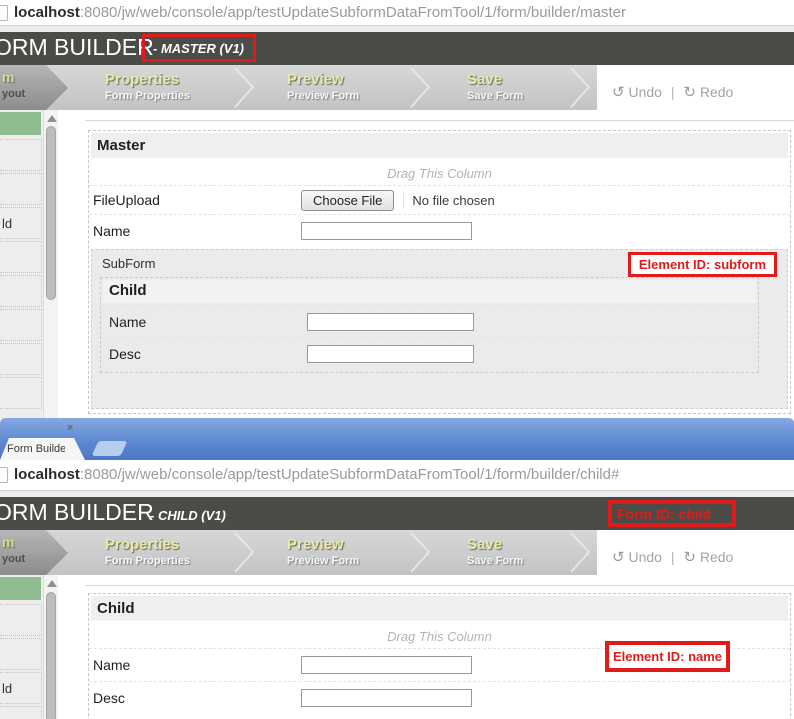 The height and width of the screenshot is (719, 794). Describe the element at coordinates (672, 513) in the screenshot. I see `annotation-form-id-child: Form ID: child` at that location.